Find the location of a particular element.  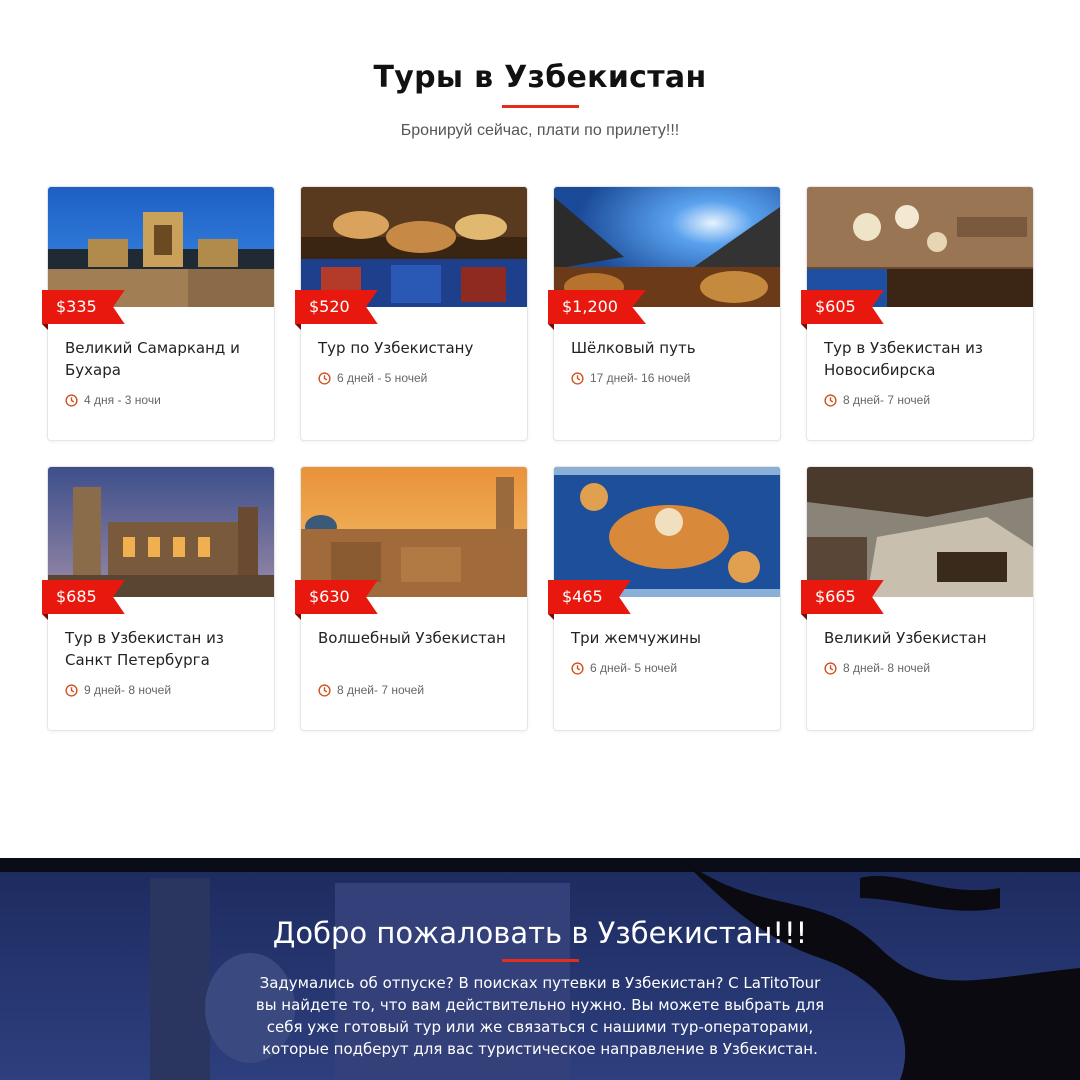

tour-name: Тур в Узбекистан из Новосибирска is located at coordinates (924, 359).